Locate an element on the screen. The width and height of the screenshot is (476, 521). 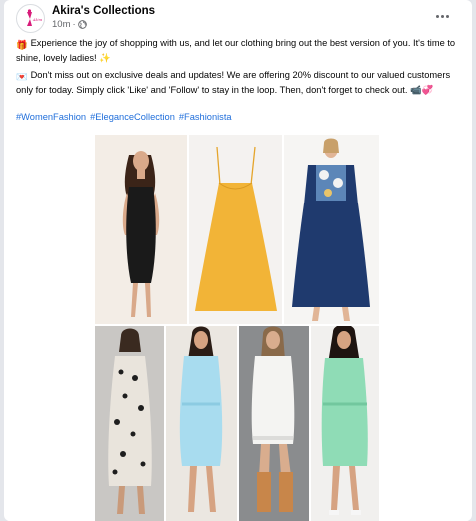
post-meta: 10m · is located at coordinates (69, 24).